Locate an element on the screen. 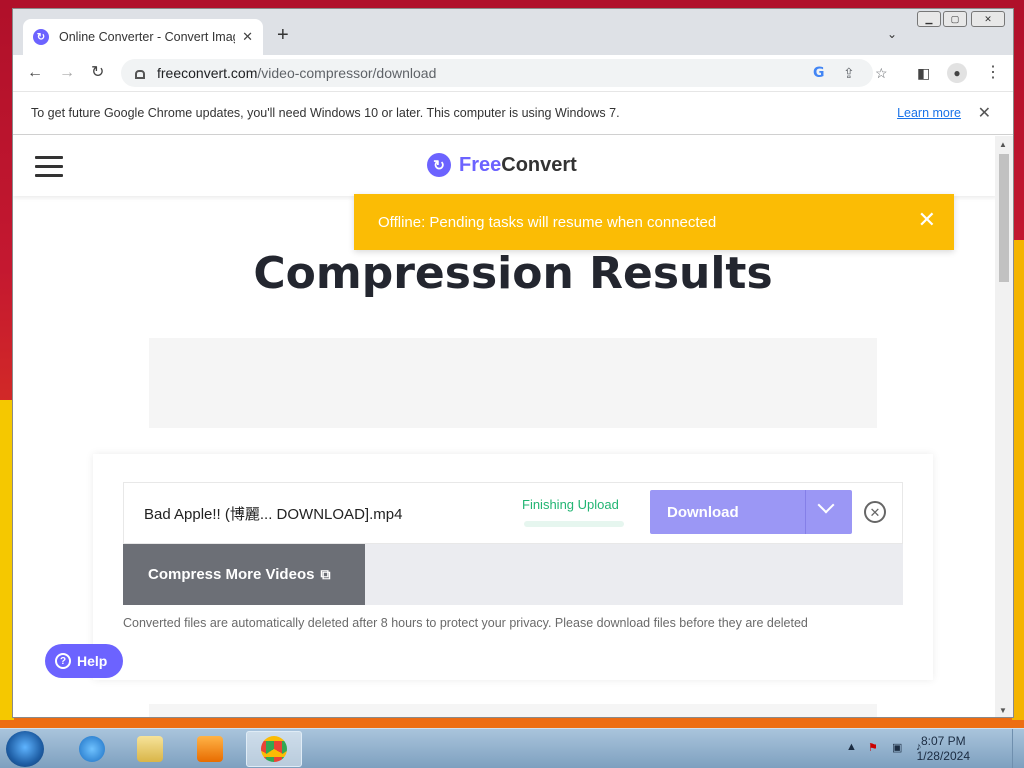 The width and height of the screenshot is (1024, 768). compress-more-button: Compress More Videos ⧉ is located at coordinates (244, 574).